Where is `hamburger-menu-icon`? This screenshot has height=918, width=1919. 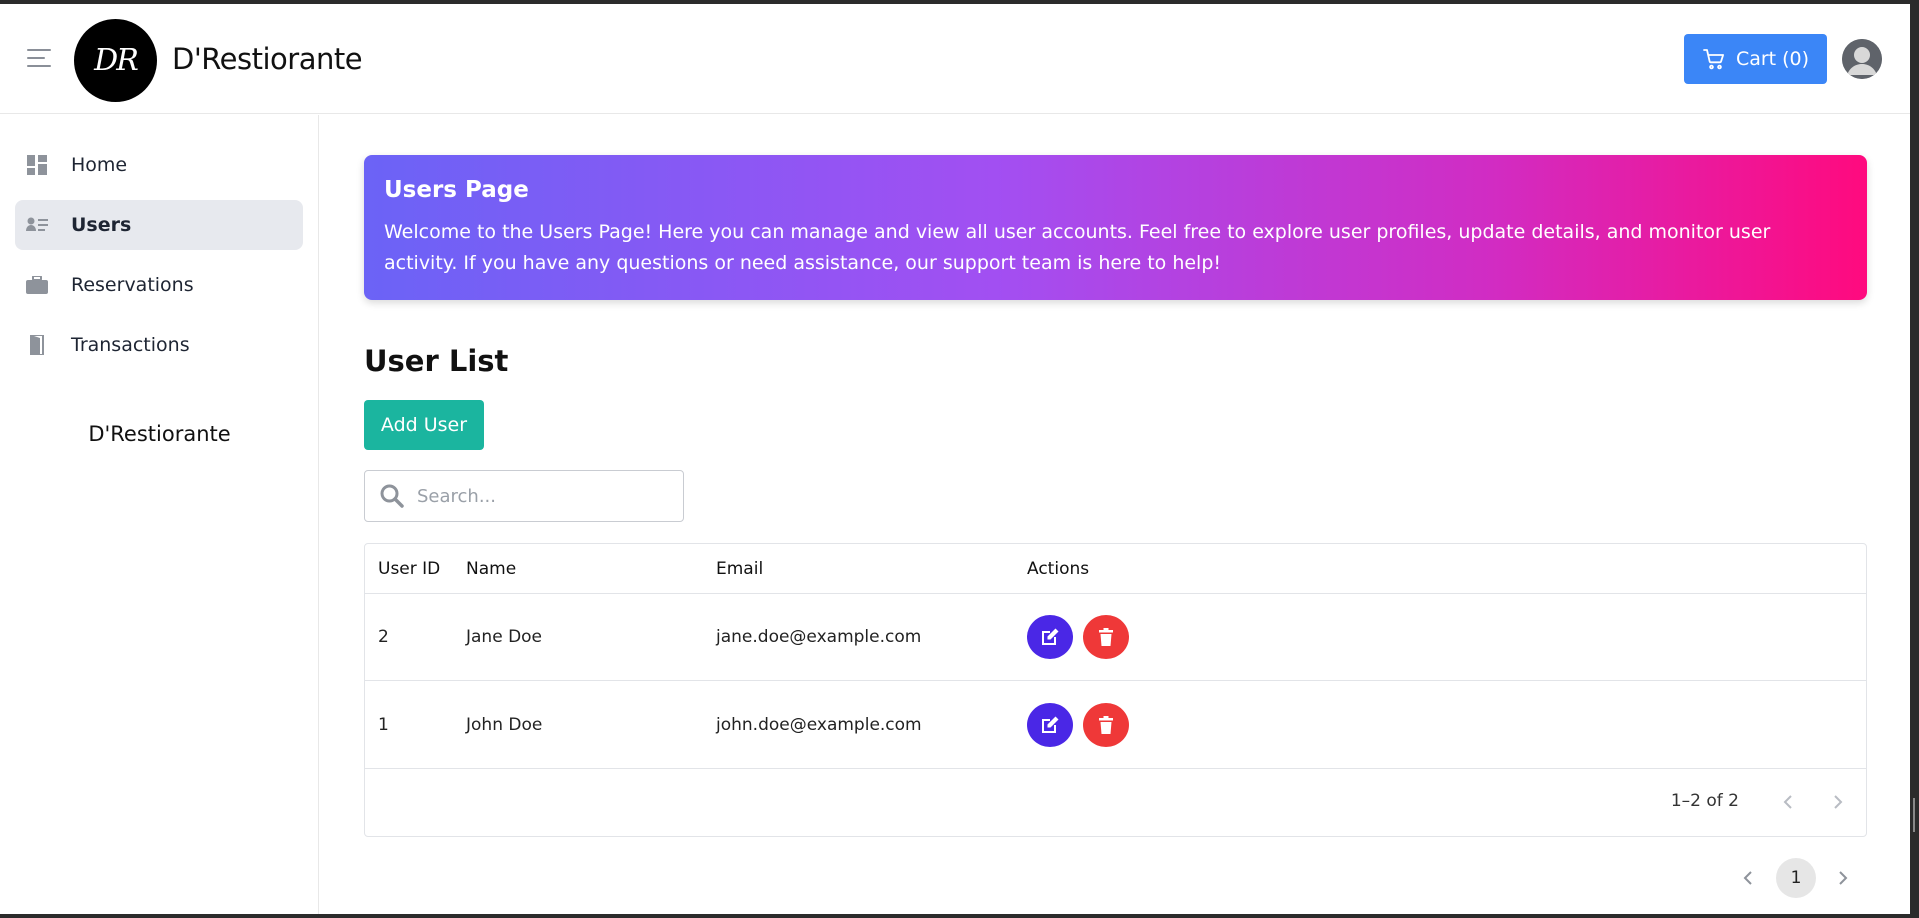 hamburger-menu-icon is located at coordinates (39, 59).